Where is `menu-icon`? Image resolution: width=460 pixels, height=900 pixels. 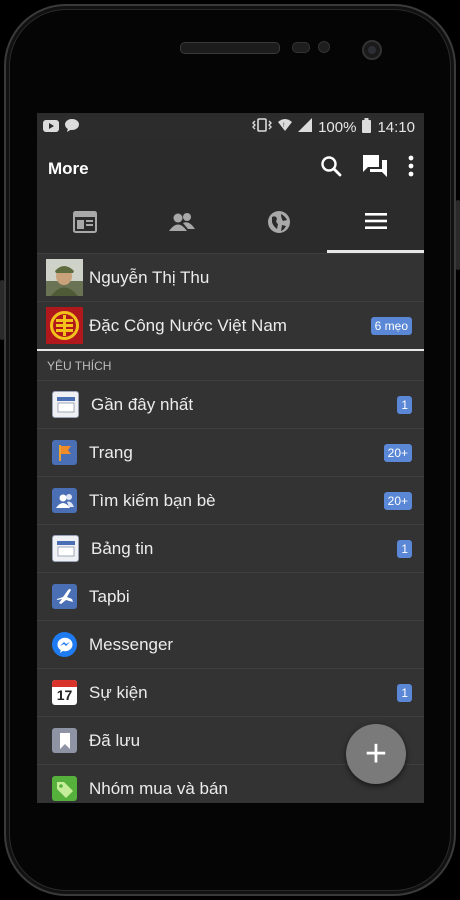
menu-icon is located at coordinates (375, 223).